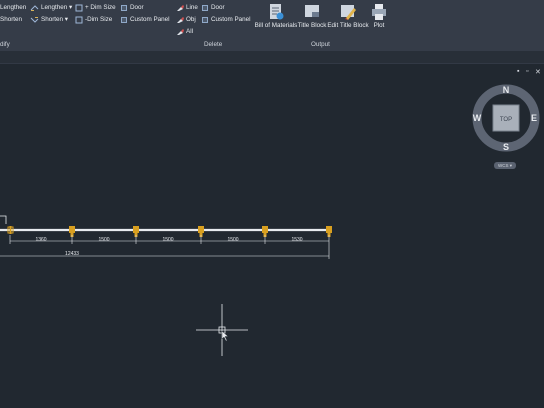  Describe the element at coordinates (518, 71) in the screenshot. I see `minimize-viewport-button: ▪` at that location.